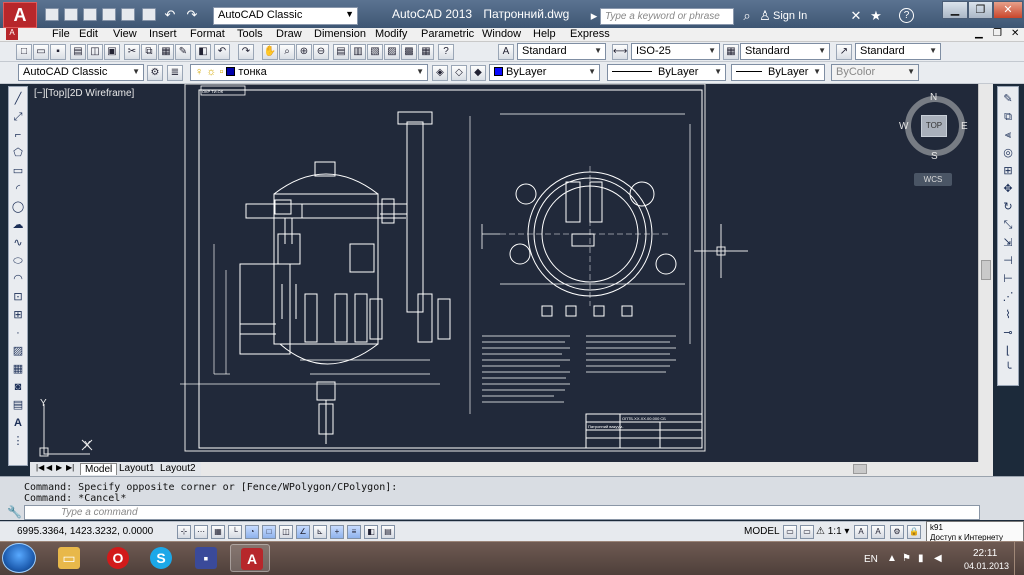 This screenshot has width=1024, height=575. What do you see at coordinates (246, 52) in the screenshot?
I see `redo-tool-icon: ↷` at bounding box center [246, 52].